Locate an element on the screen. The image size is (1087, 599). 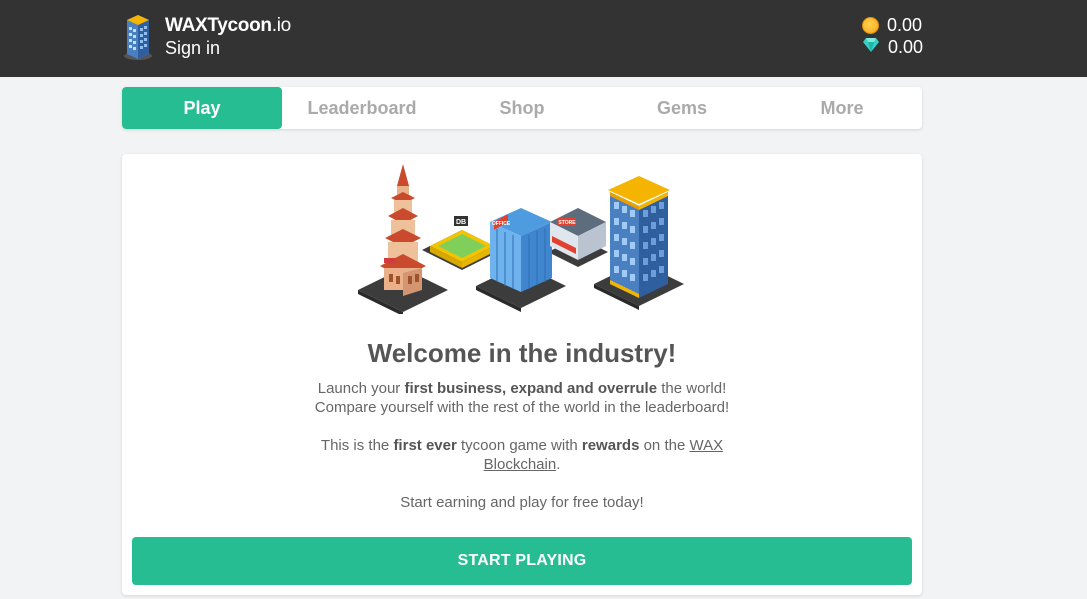
tab-more: More is located at coordinates (842, 108).